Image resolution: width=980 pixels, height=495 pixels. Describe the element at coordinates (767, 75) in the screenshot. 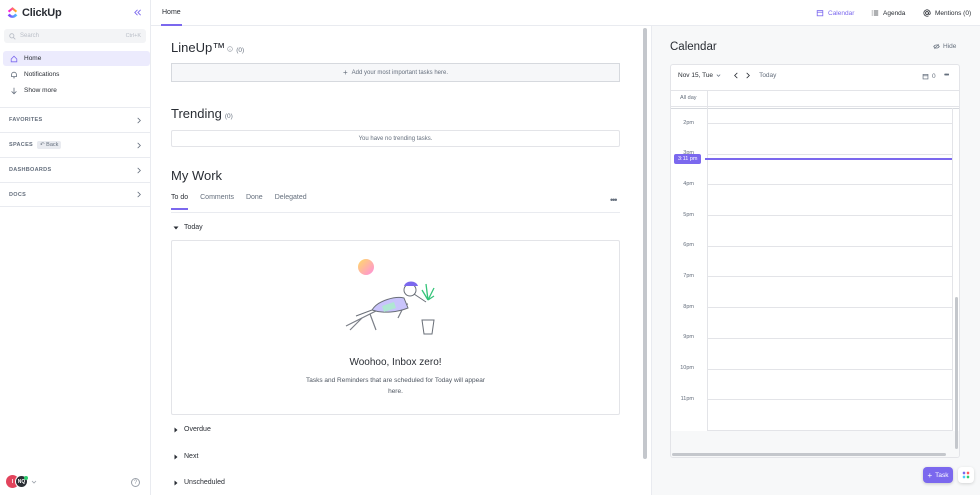

I see `today-button: Today` at that location.